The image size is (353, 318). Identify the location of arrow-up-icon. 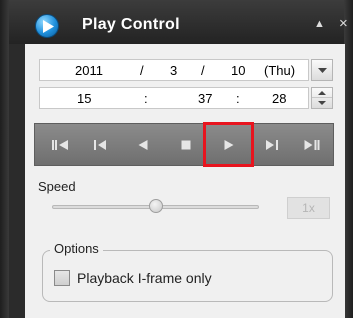
(322, 93).